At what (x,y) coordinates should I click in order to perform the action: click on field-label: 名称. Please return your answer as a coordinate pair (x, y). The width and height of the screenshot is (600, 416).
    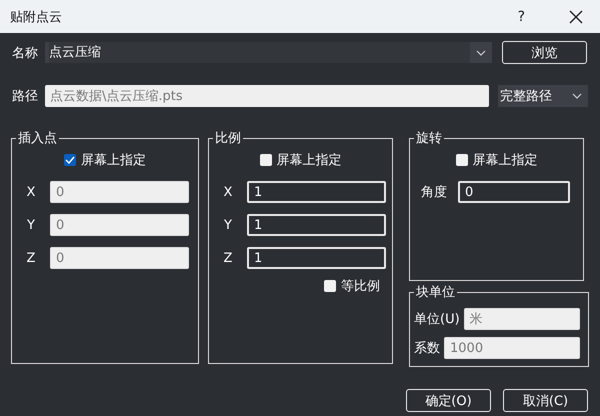
    Looking at the image, I should click on (25, 53).